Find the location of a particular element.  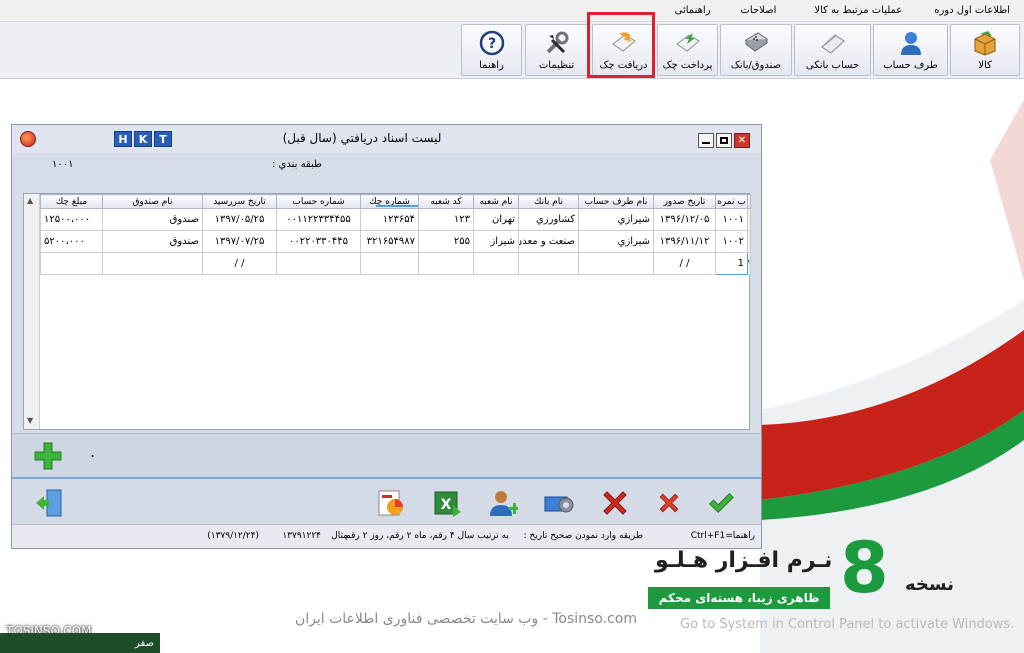

cell-issue-date: ۱۳۹۶/۱۱/۱۲ is located at coordinates (684, 241).